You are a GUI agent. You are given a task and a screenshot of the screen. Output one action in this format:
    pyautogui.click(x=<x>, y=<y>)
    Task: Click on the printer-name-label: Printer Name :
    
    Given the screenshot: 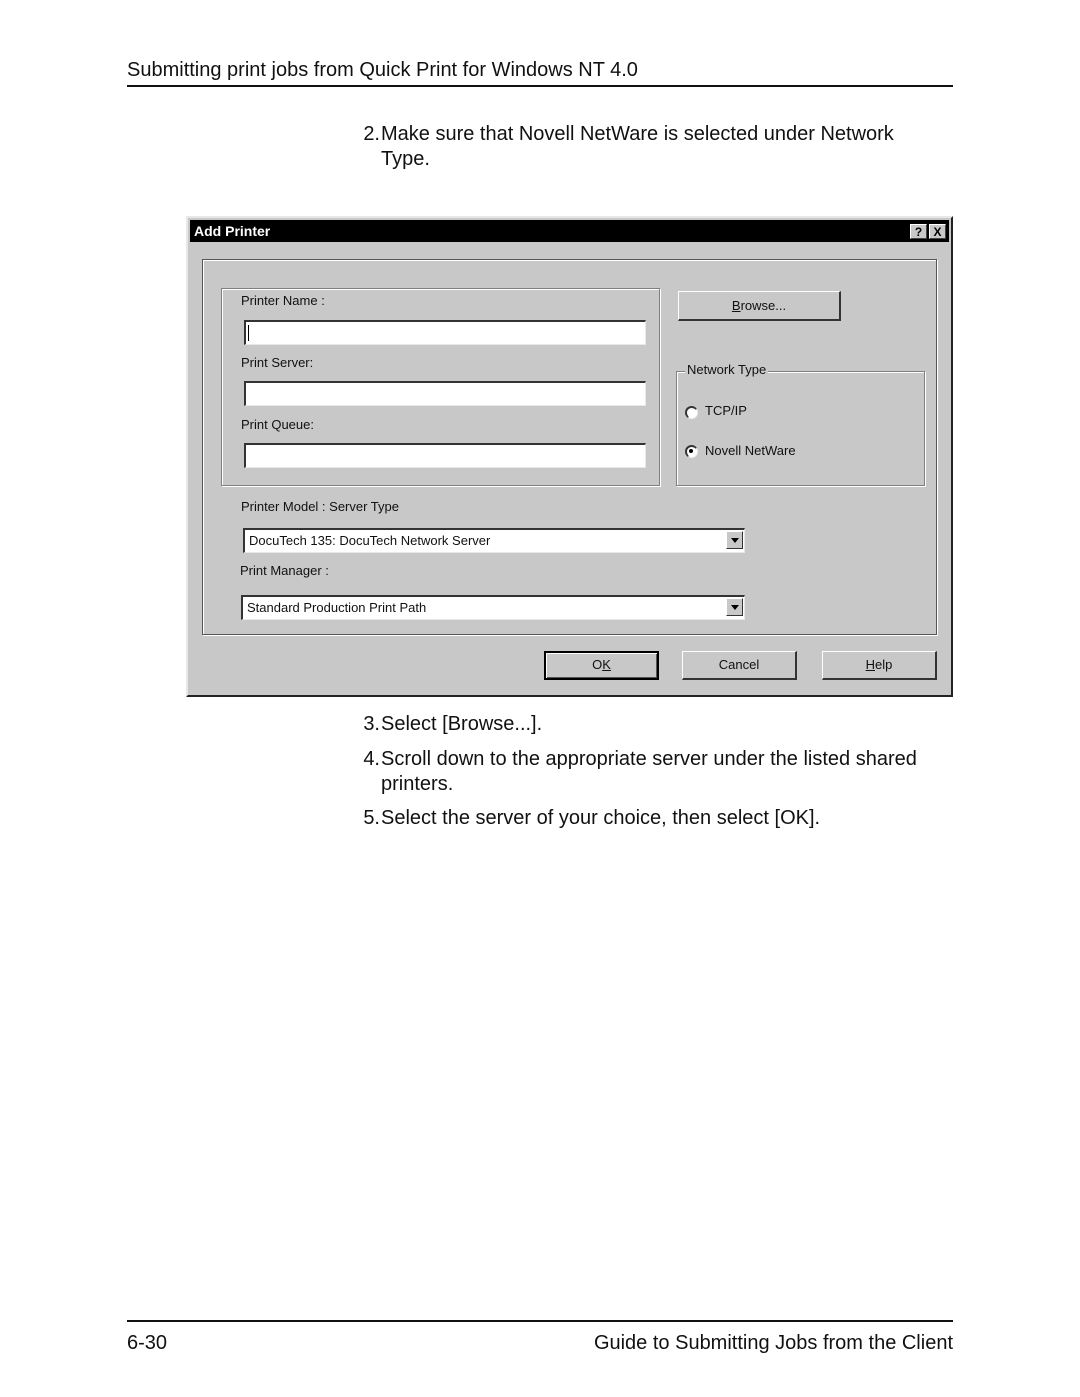 What is the action you would take?
    pyautogui.click(x=283, y=300)
    